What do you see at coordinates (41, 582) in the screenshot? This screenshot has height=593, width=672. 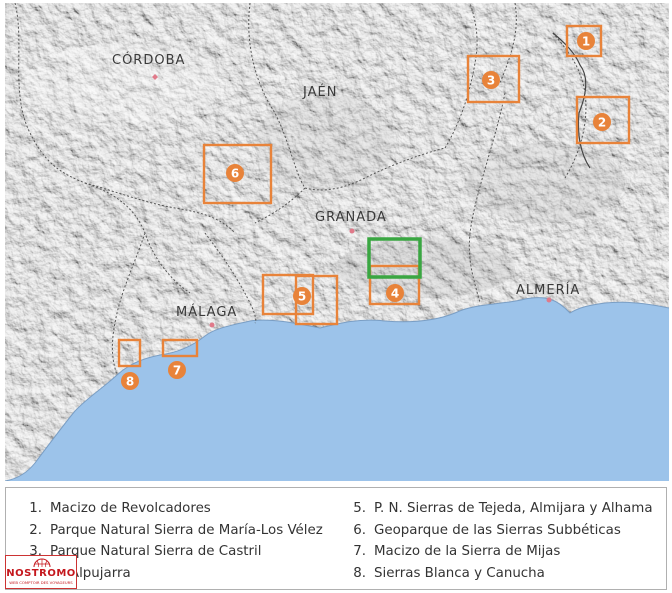 I see `logo-tagline: WEB COMPTOIR DES VOYAGEURS` at bounding box center [41, 582].